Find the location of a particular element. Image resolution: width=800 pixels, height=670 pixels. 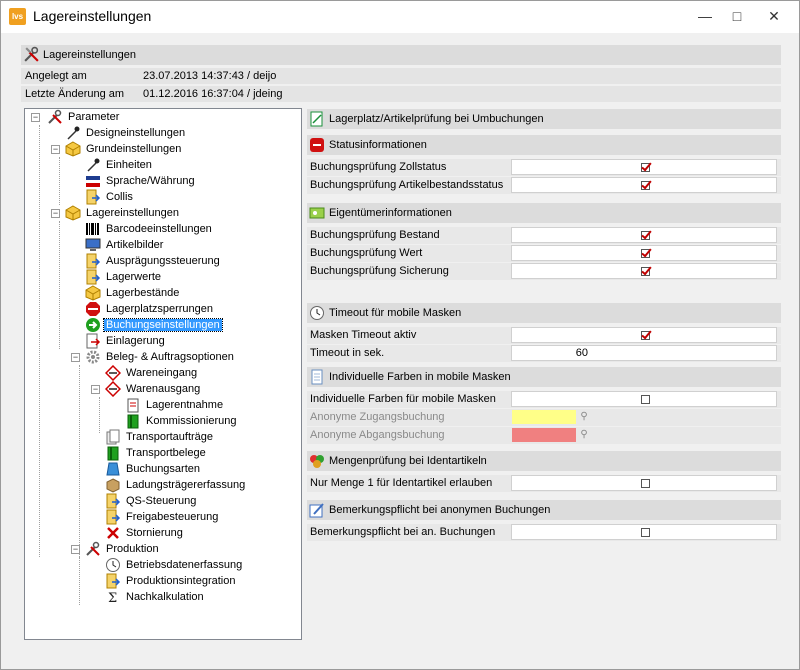

tree-label: Grundeinstellungen is located at coordinates (134, 149).